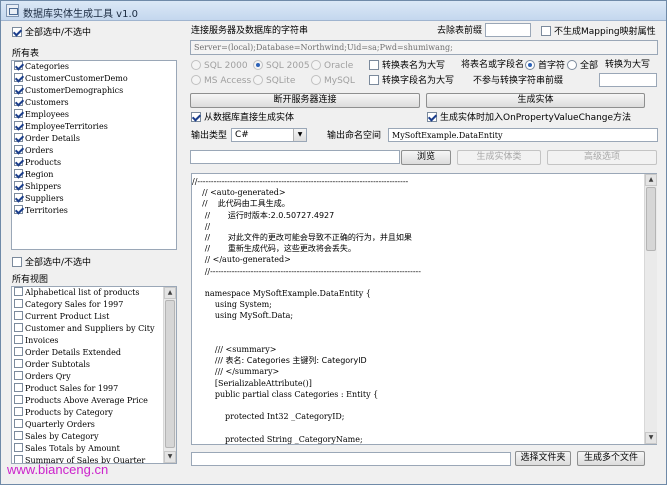 This screenshot has width=667, height=485. I want to click on list-item: Products Above Average Price, so click(94, 401).